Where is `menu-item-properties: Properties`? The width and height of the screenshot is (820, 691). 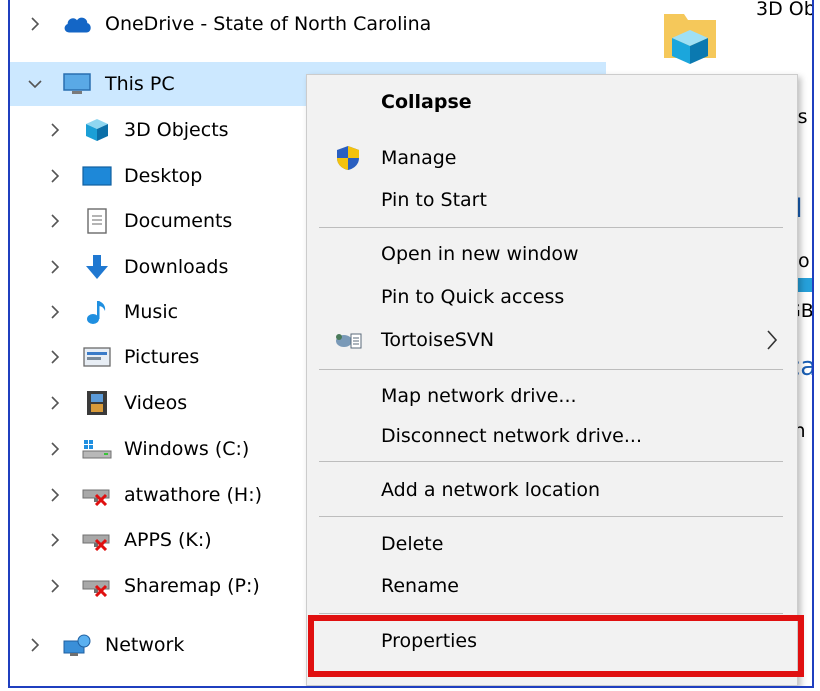
menu-item-properties: Properties is located at coordinates (552, 641).